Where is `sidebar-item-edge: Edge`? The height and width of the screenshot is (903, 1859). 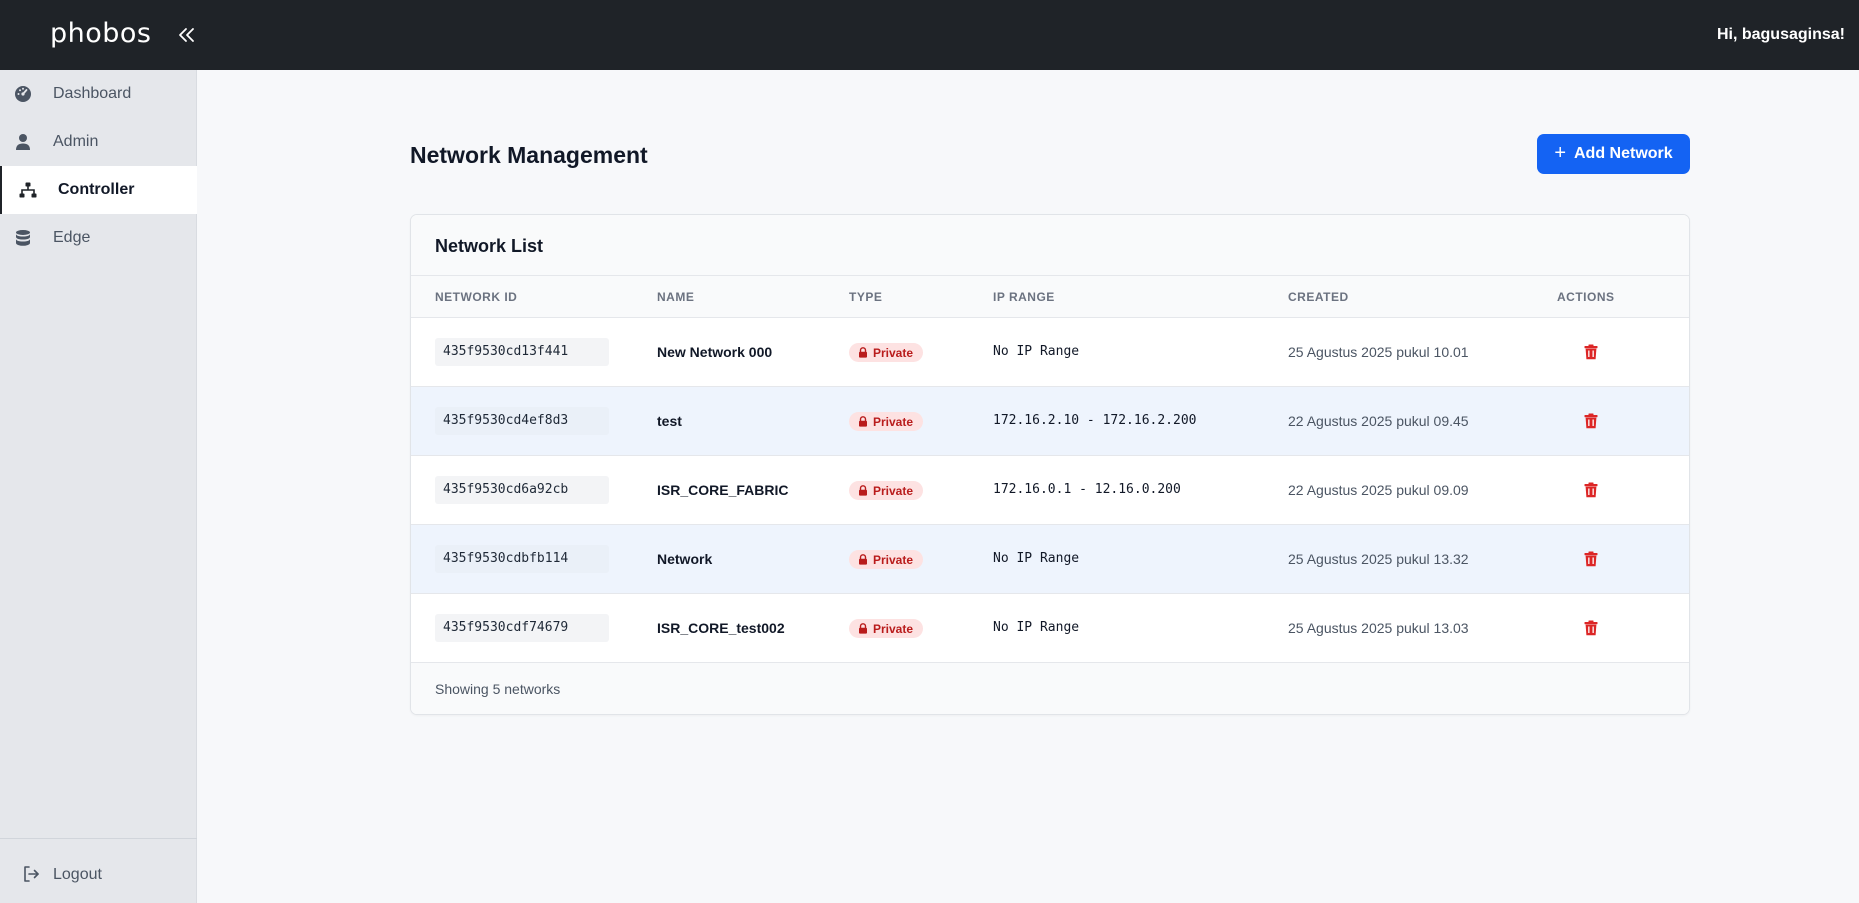 sidebar-item-edge: Edge is located at coordinates (98, 238).